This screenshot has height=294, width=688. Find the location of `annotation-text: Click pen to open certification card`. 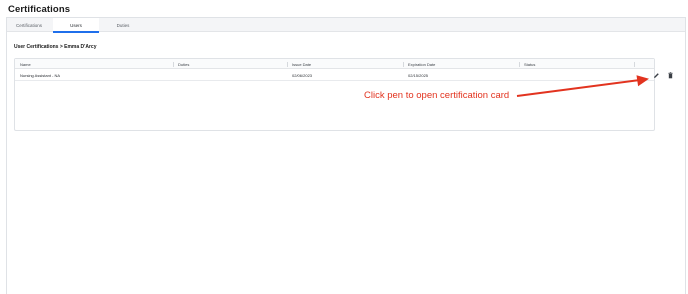

annotation-text: Click pen to open certification card is located at coordinates (437, 95).